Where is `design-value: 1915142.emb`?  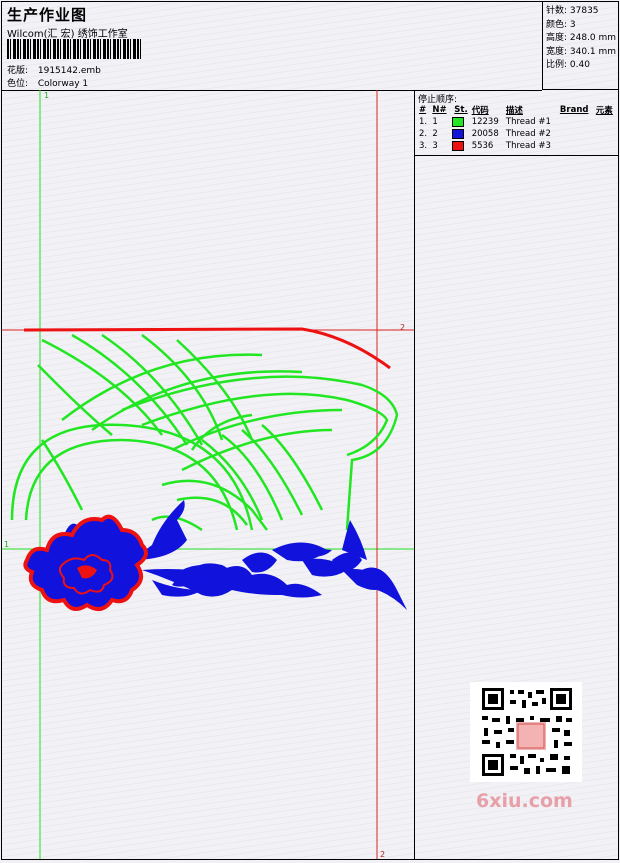
design-value: 1915142.emb is located at coordinates (69, 71).